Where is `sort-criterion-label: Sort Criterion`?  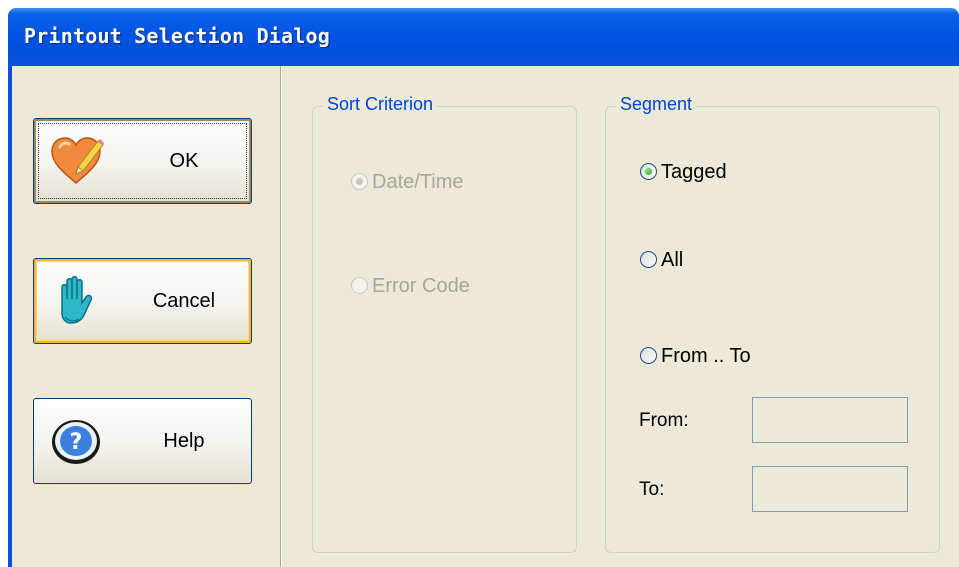 sort-criterion-label: Sort Criterion is located at coordinates (380, 104).